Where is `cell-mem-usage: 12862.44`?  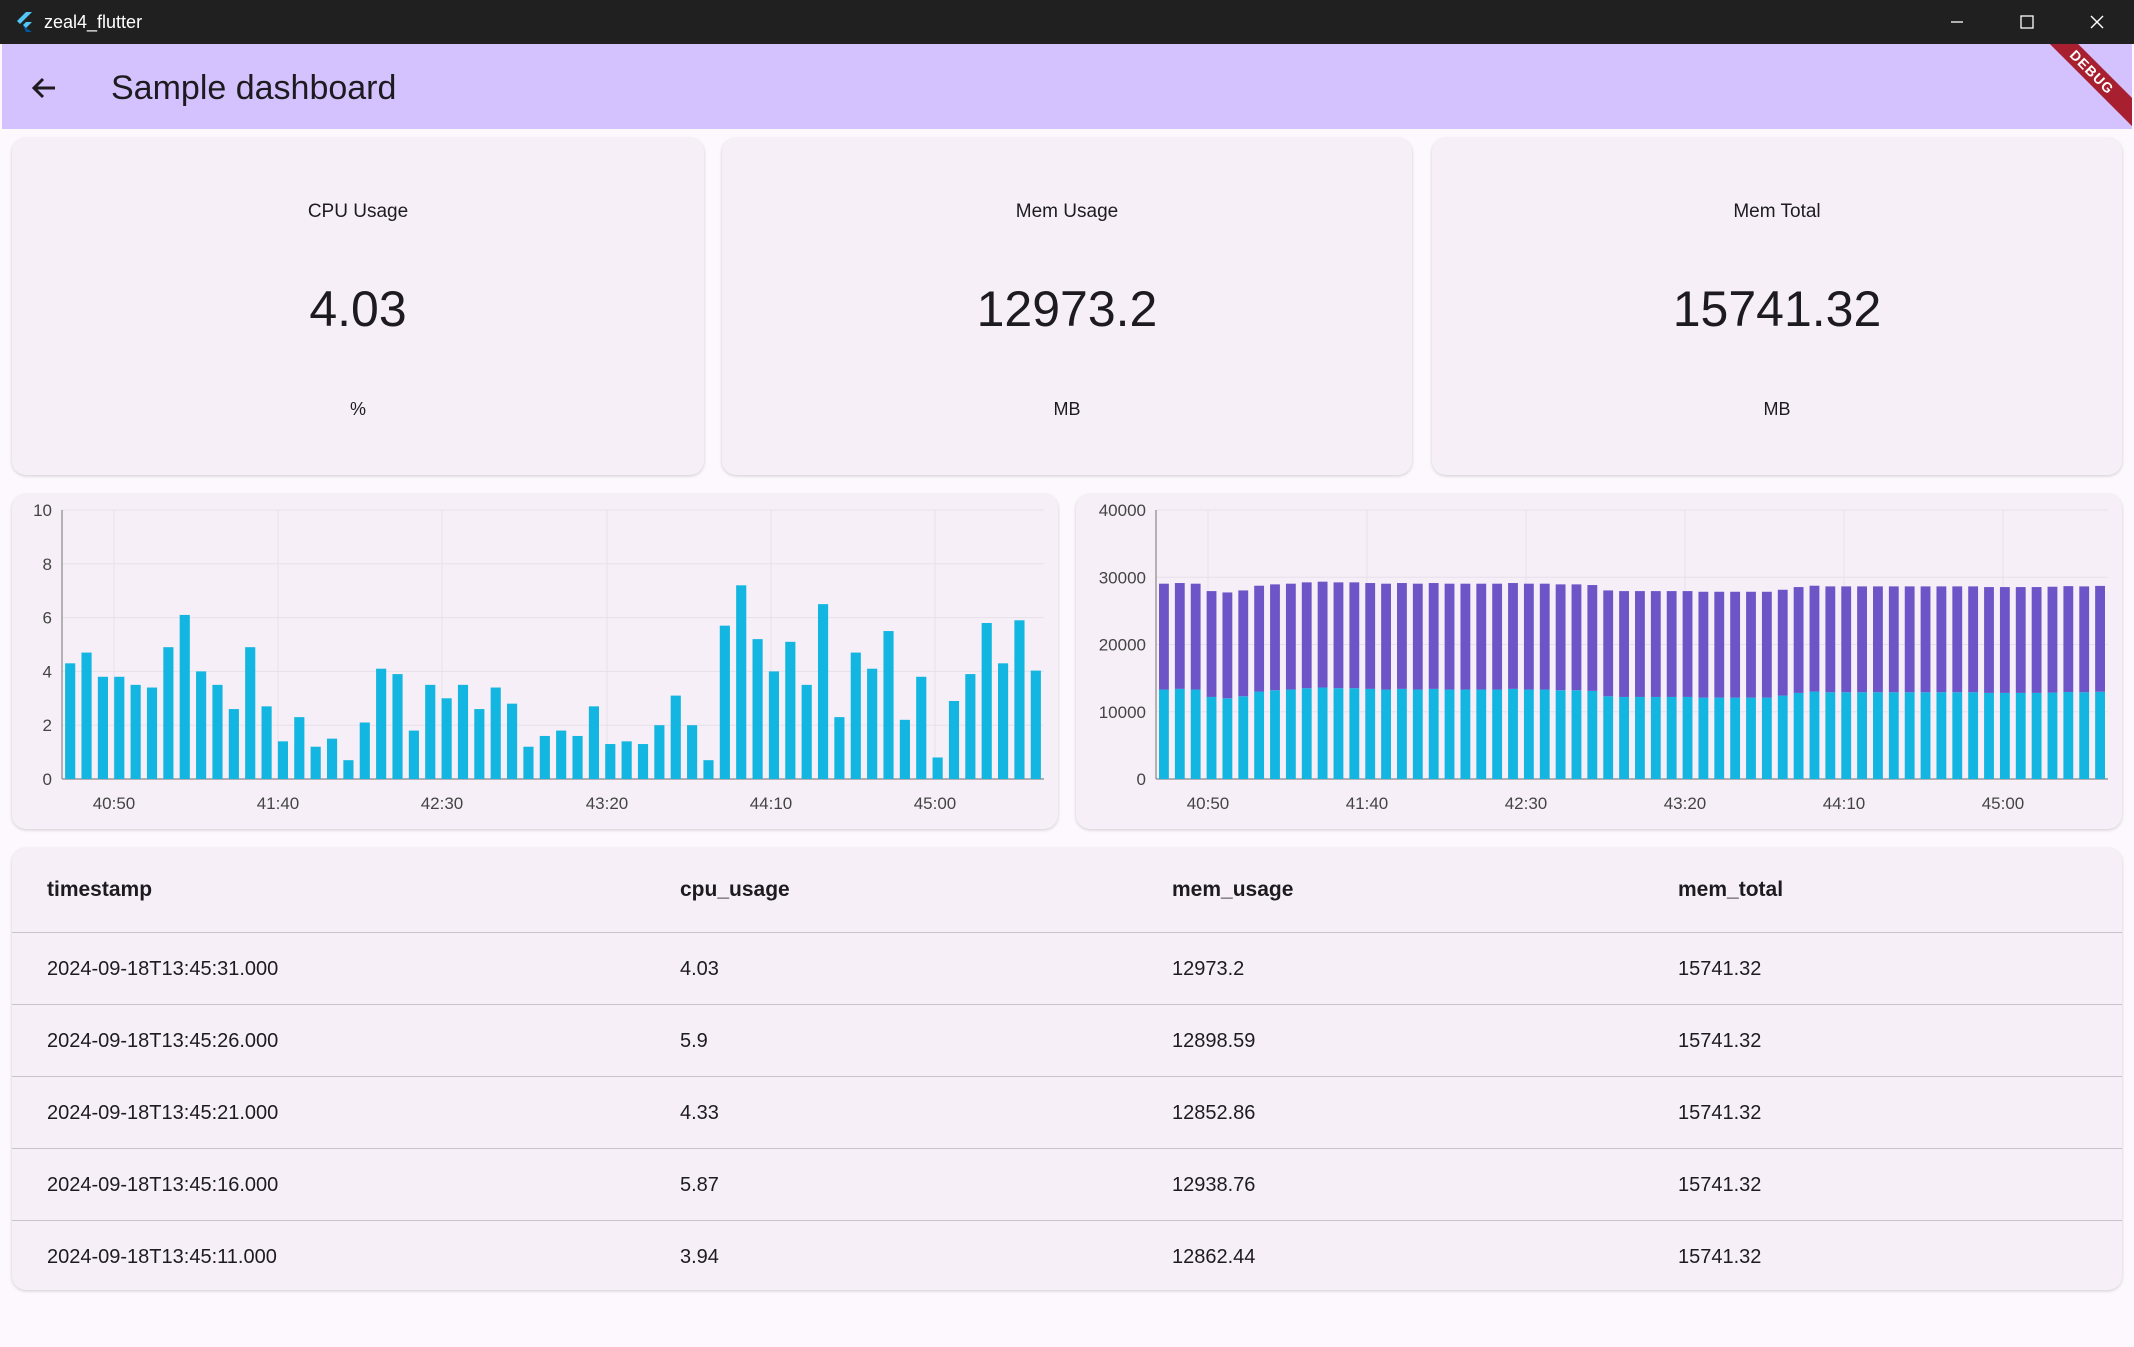
cell-mem-usage: 12862.44 is located at coordinates (1214, 1257).